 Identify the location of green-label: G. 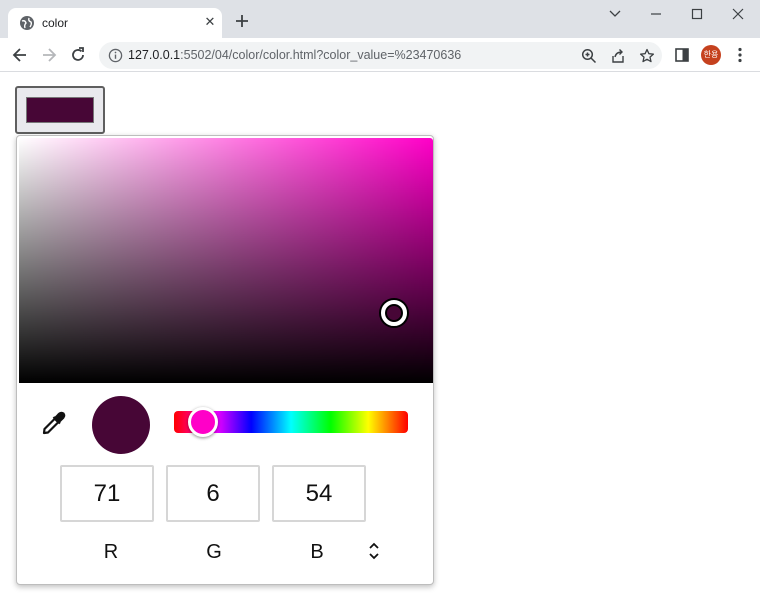
(214, 552).